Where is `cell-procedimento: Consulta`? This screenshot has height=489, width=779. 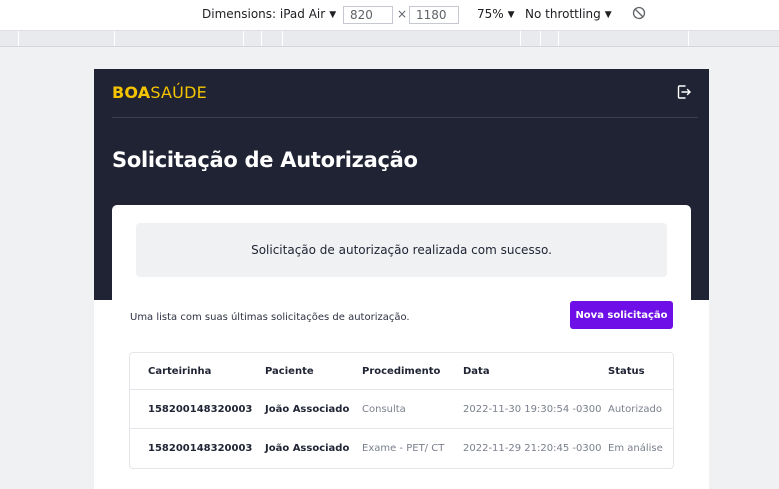 cell-procedimento: Consulta is located at coordinates (384, 409).